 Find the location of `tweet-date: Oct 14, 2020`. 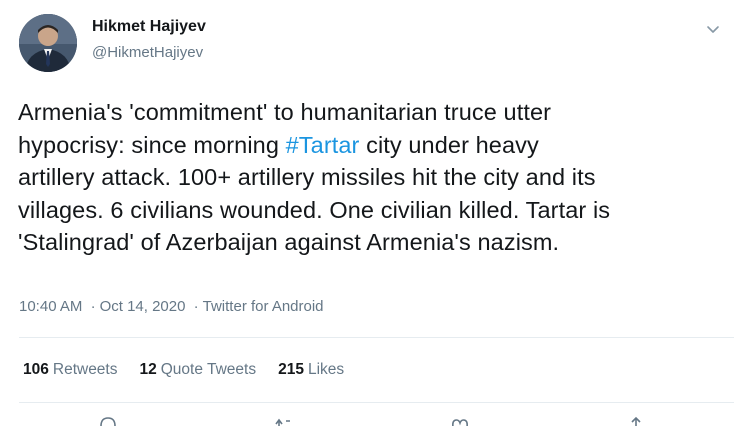

tweet-date: Oct 14, 2020 is located at coordinates (143, 306).